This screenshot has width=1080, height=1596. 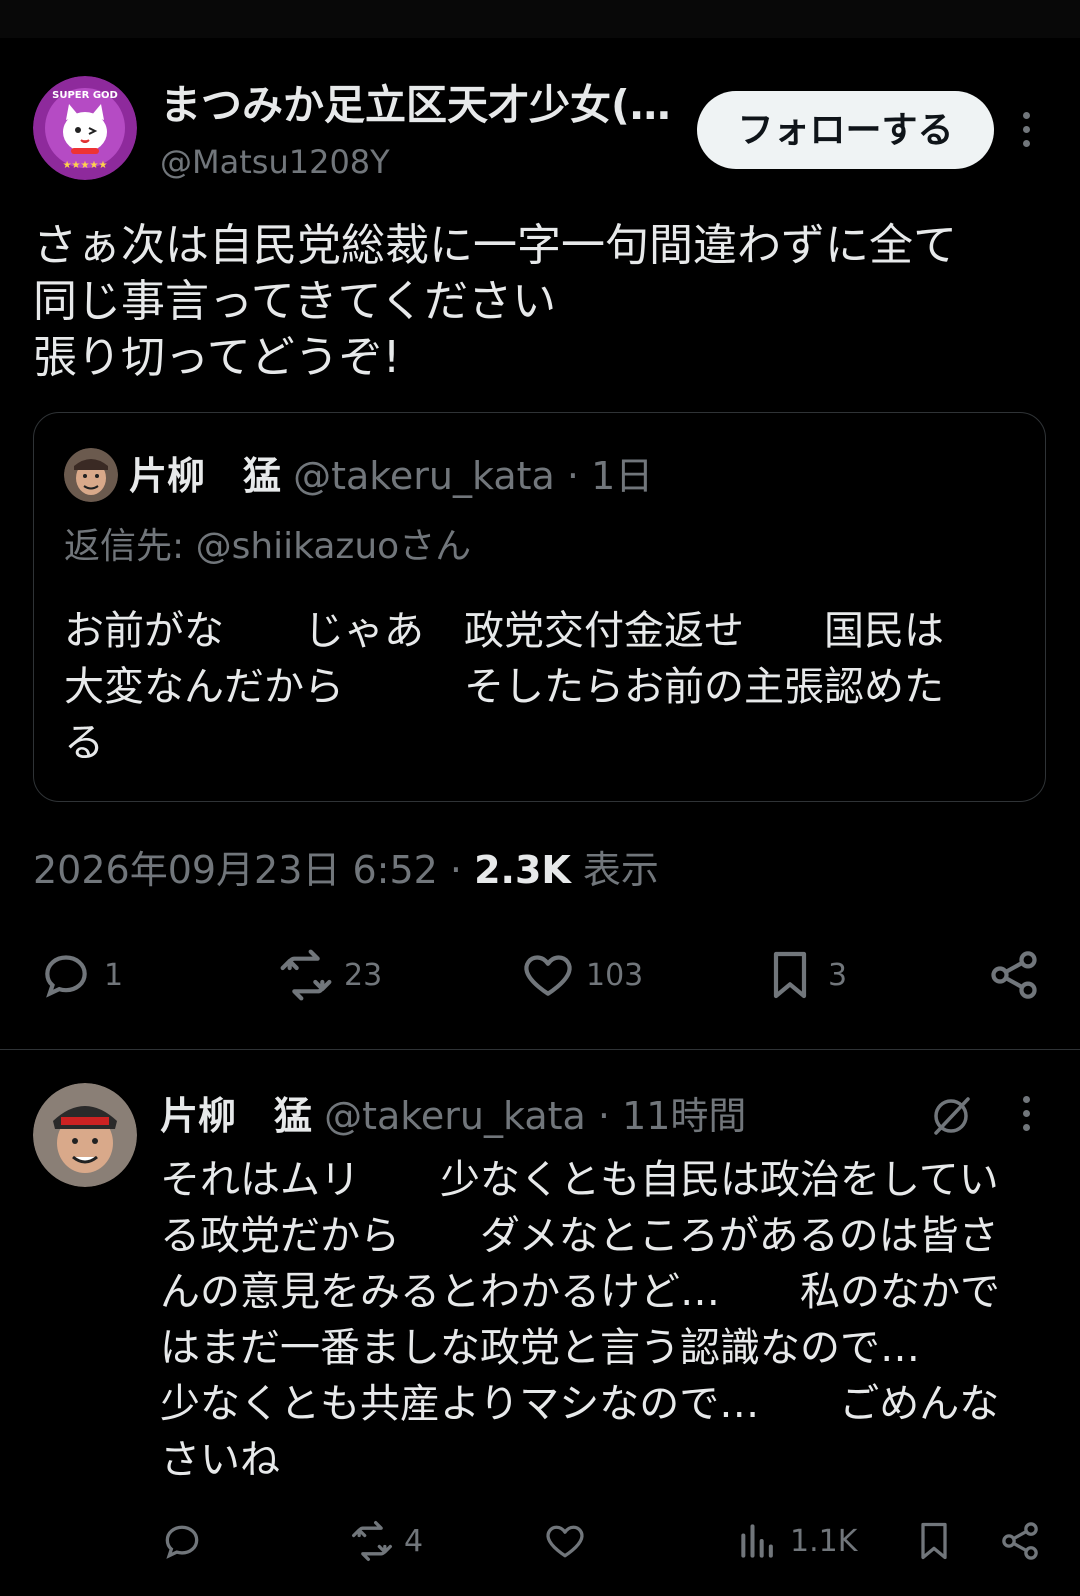 I want to click on reply-repost-button: 4, so click(x=386, y=1541).